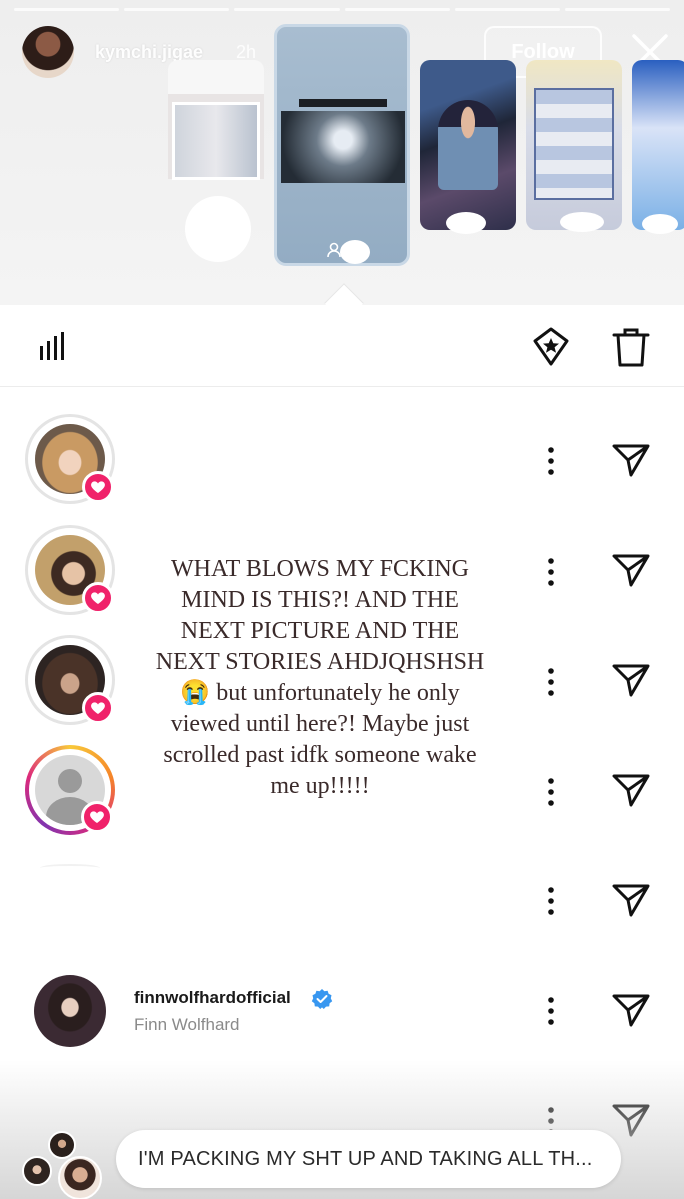 The width and height of the screenshot is (684, 1199). Describe the element at coordinates (212, 998) in the screenshot. I see `viewer-username: finnwolfhardofficial` at that location.